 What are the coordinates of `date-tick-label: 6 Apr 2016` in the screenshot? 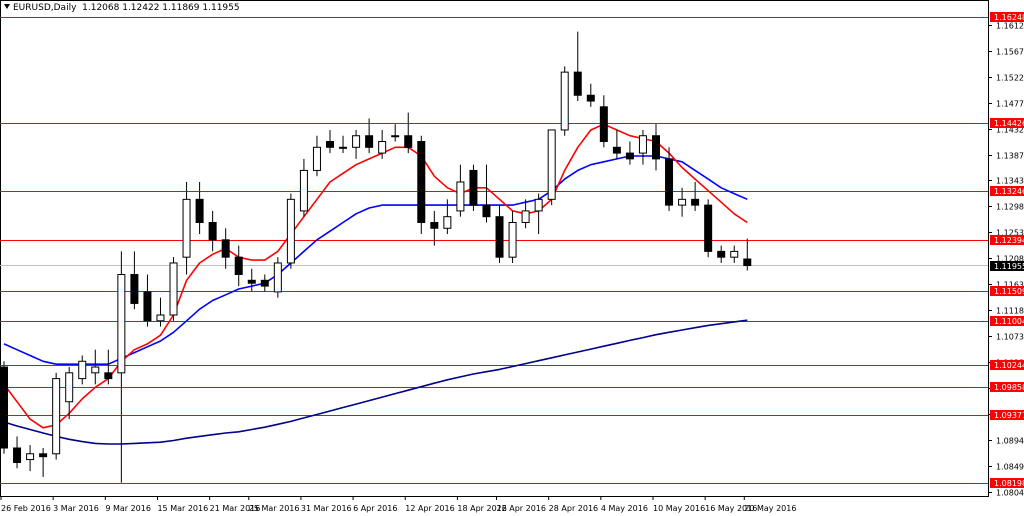 It's located at (375, 508).